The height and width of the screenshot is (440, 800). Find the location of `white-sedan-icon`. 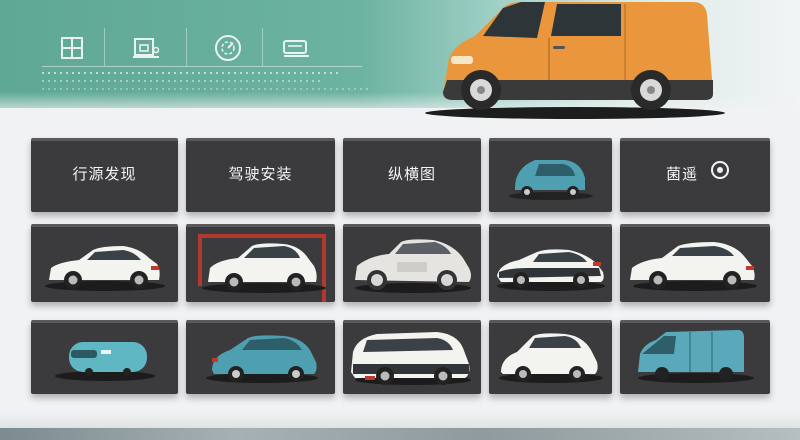

white-sedan-icon is located at coordinates (105, 268).